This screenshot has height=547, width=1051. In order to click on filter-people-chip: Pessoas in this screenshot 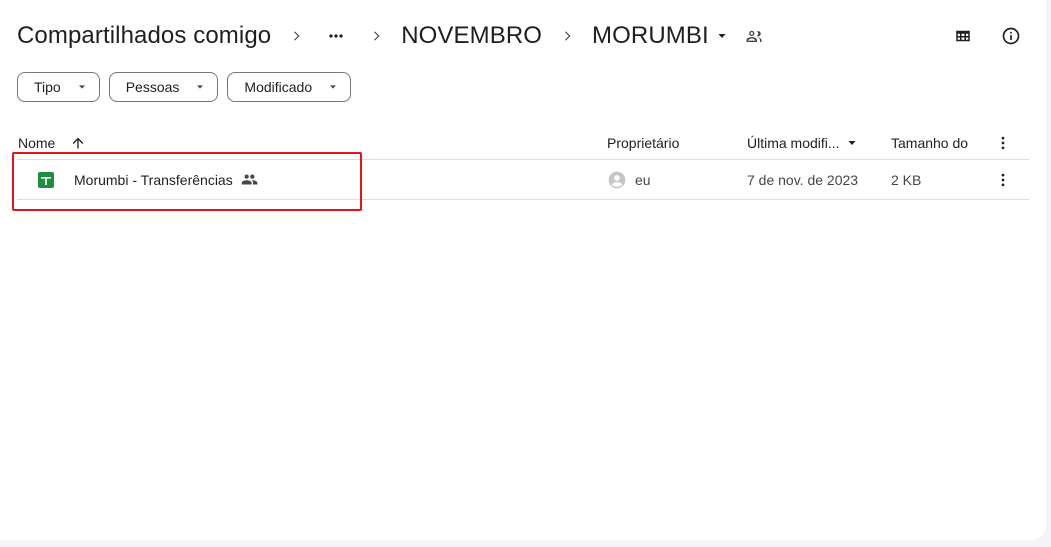, I will do `click(163, 87)`.